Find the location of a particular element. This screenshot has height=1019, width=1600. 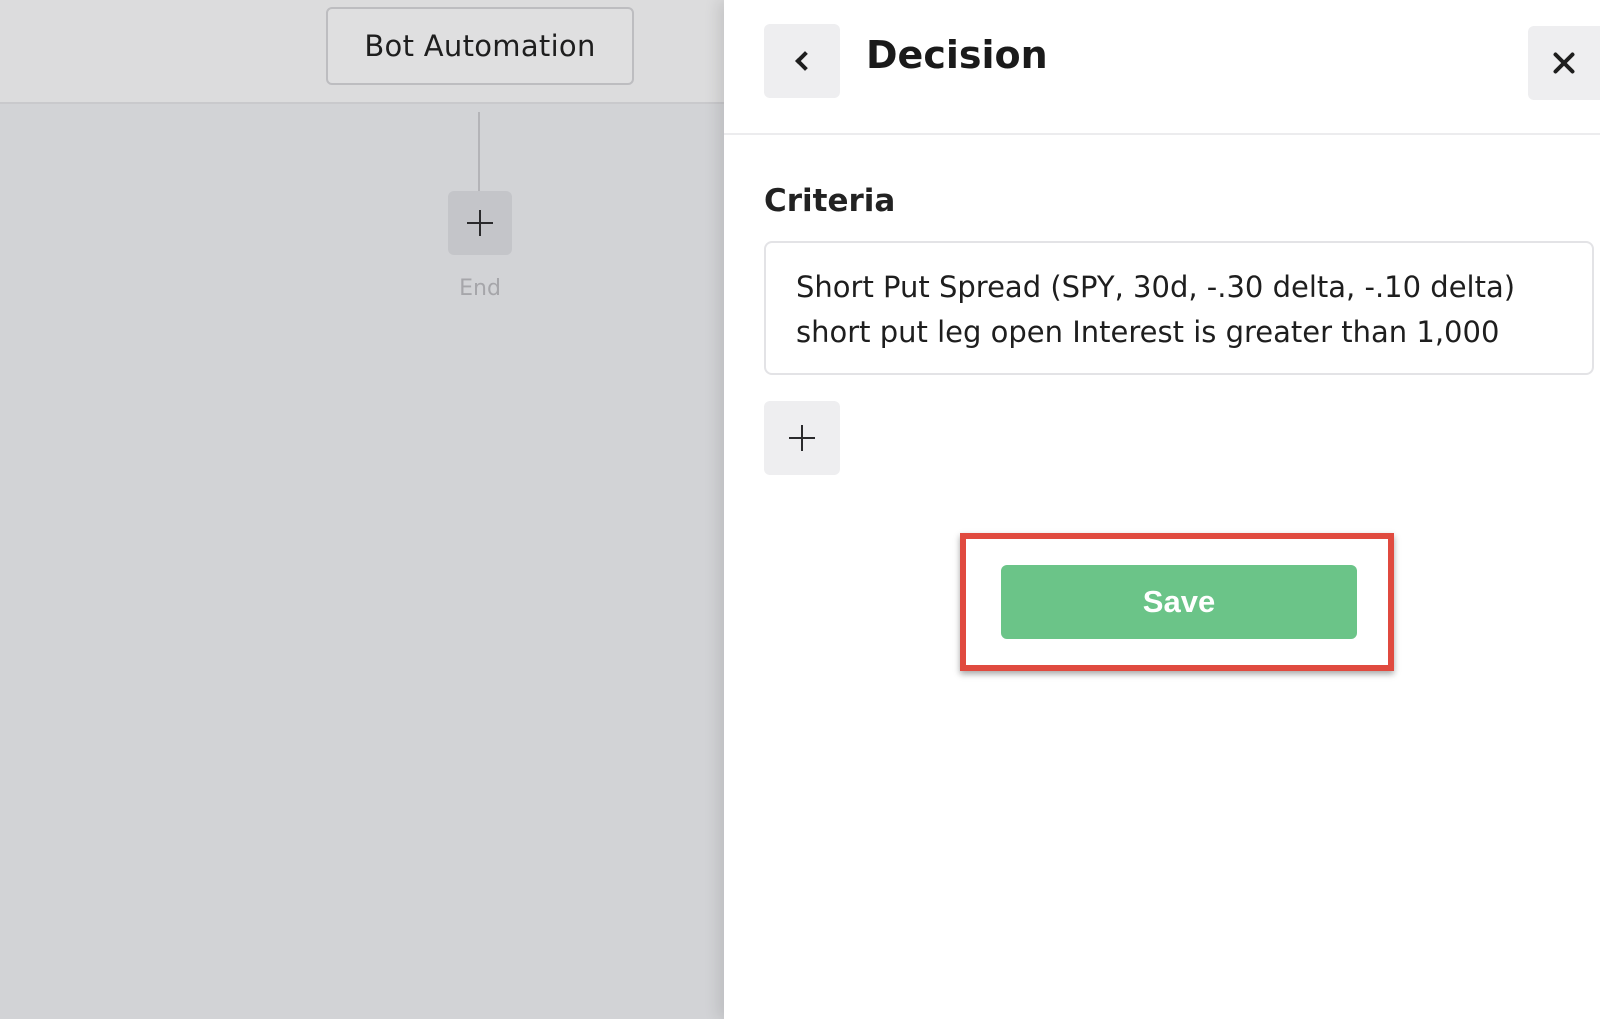

panel-title: Decision is located at coordinates (957, 55).